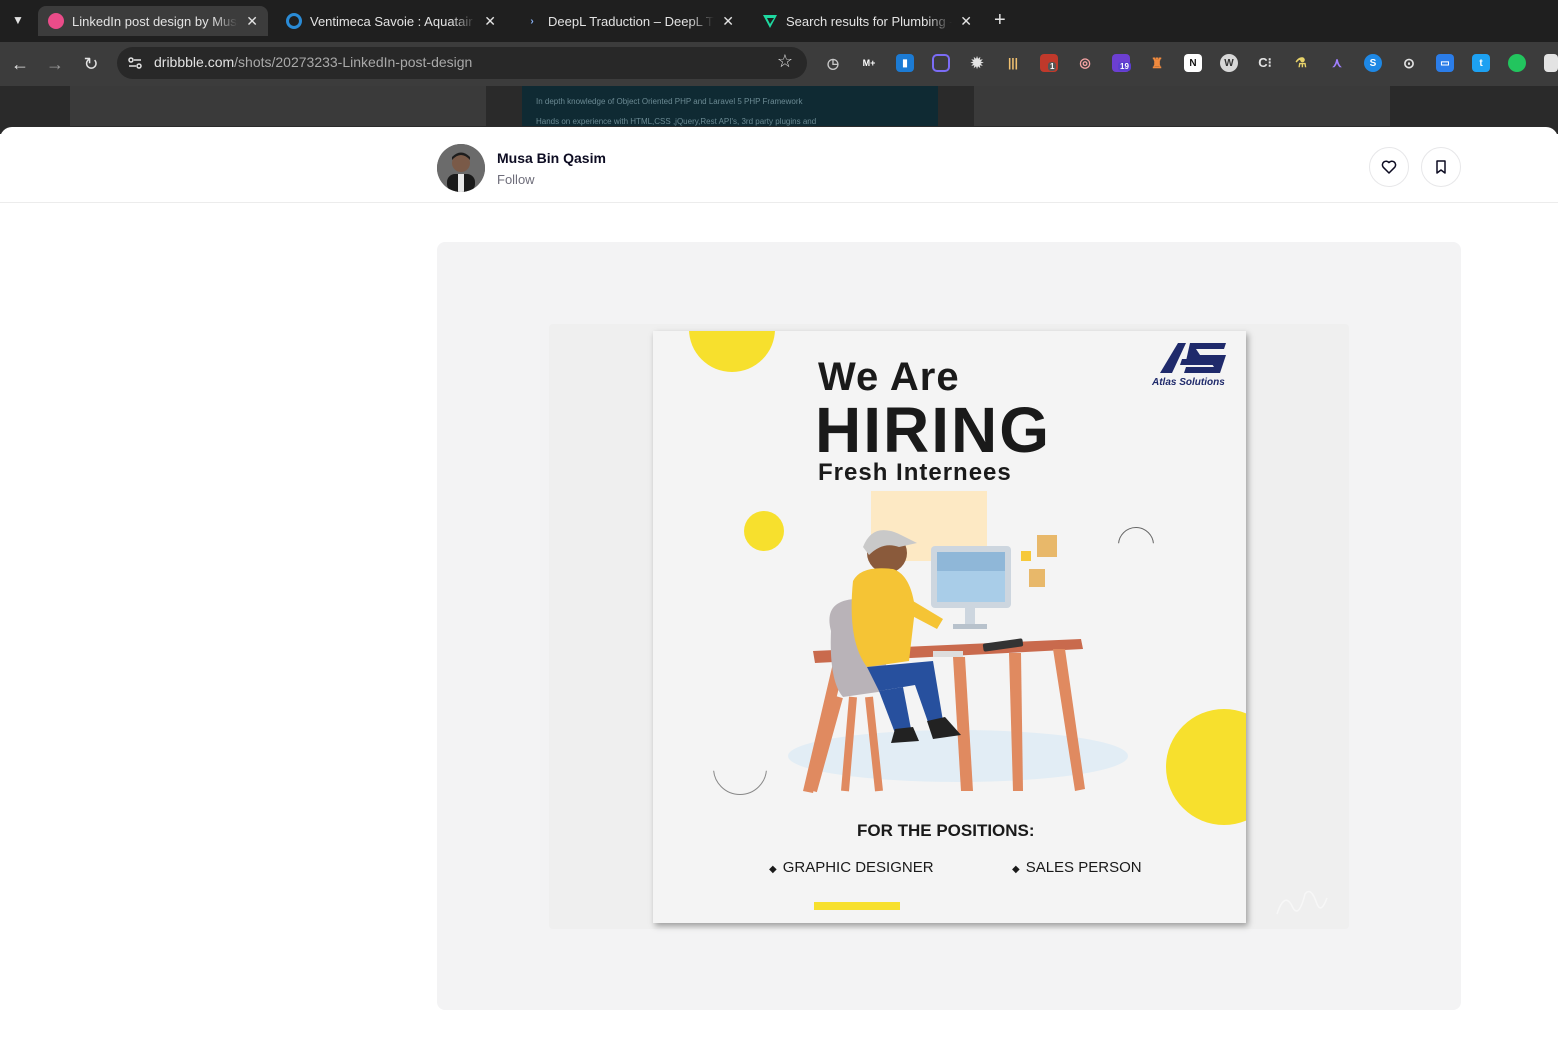 The image size is (1558, 1040). I want to click on position-label: SALES PERSON, so click(1083, 867).